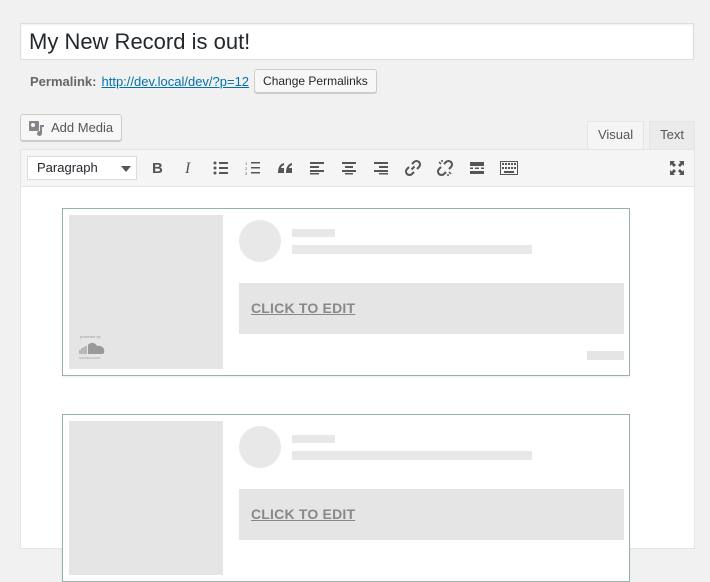  I want to click on remove-link-icon, so click(445, 168).